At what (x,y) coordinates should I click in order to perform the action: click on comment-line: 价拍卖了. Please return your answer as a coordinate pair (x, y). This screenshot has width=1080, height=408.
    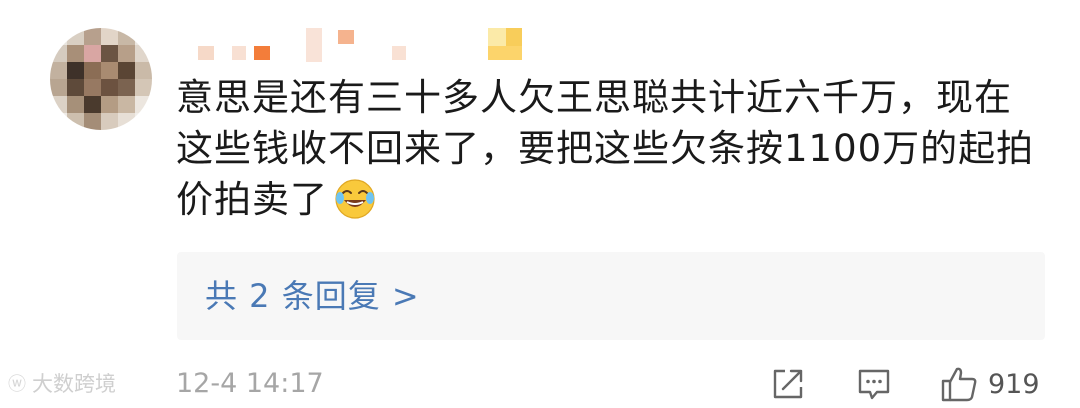
    Looking at the image, I should click on (616, 199).